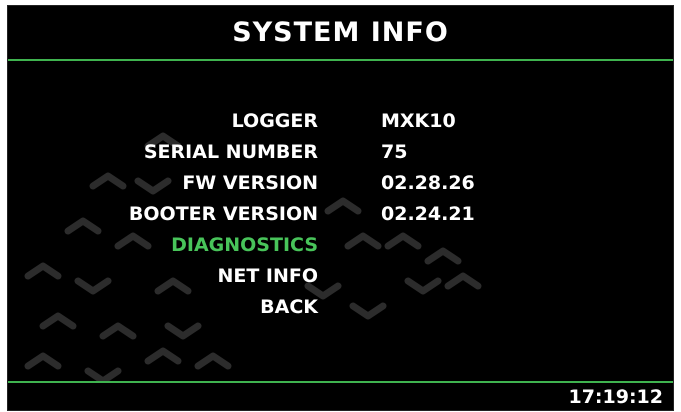 This screenshot has height=412, width=681. Describe the element at coordinates (230, 152) in the screenshot. I see `serial-number-label: SERIAL NUMBER` at that location.